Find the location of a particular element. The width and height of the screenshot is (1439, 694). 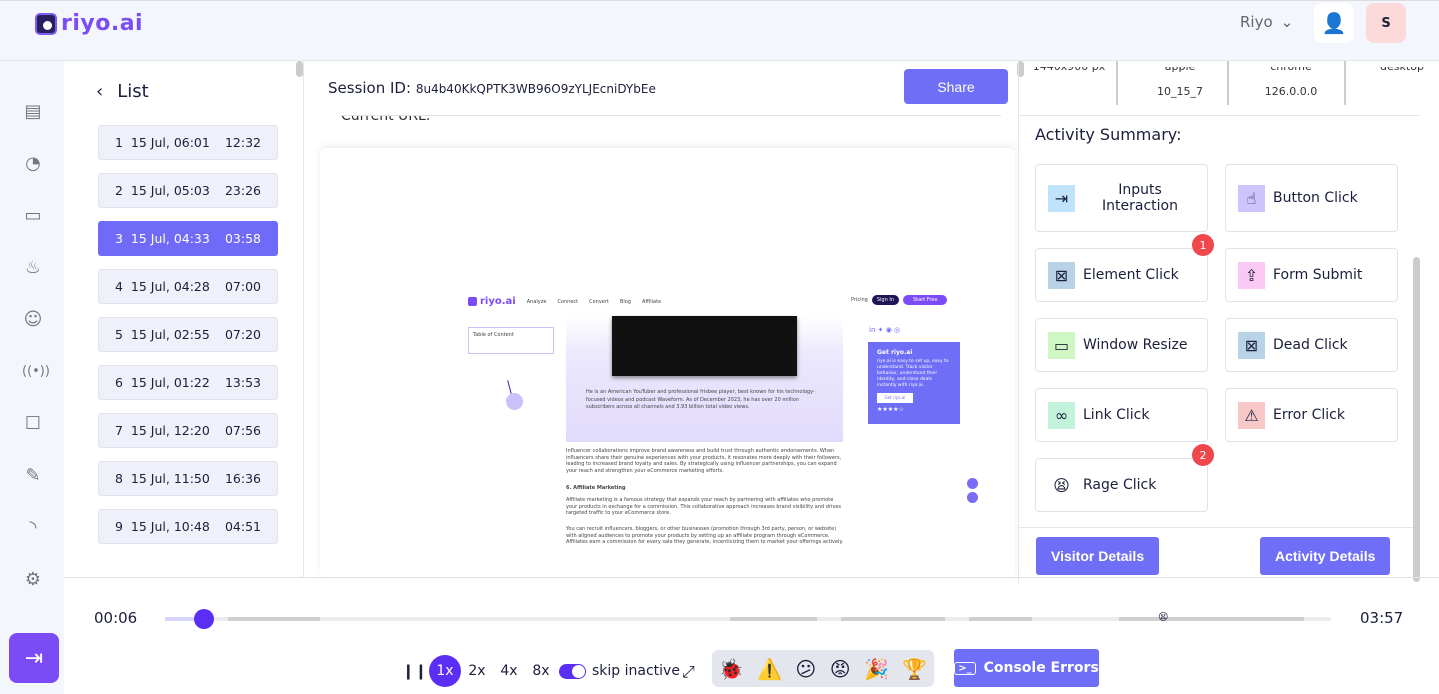

party-popper-icon: 🎉 is located at coordinates (876, 669).